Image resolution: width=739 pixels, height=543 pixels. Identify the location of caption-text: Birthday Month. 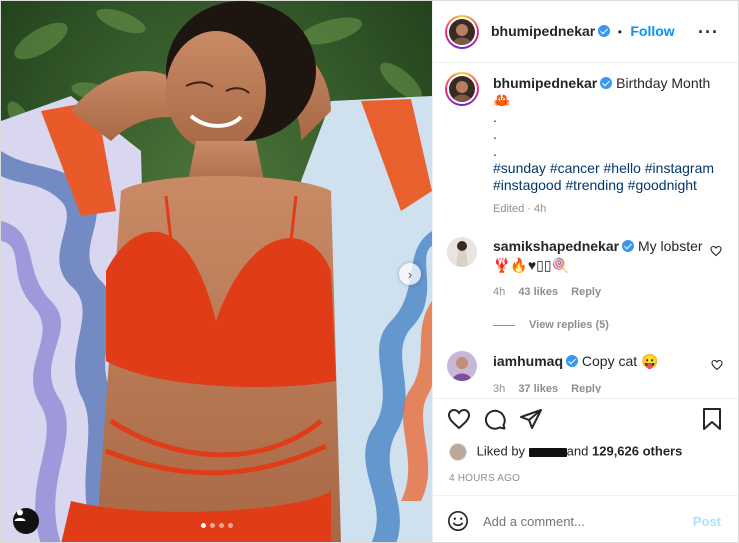
(663, 83).